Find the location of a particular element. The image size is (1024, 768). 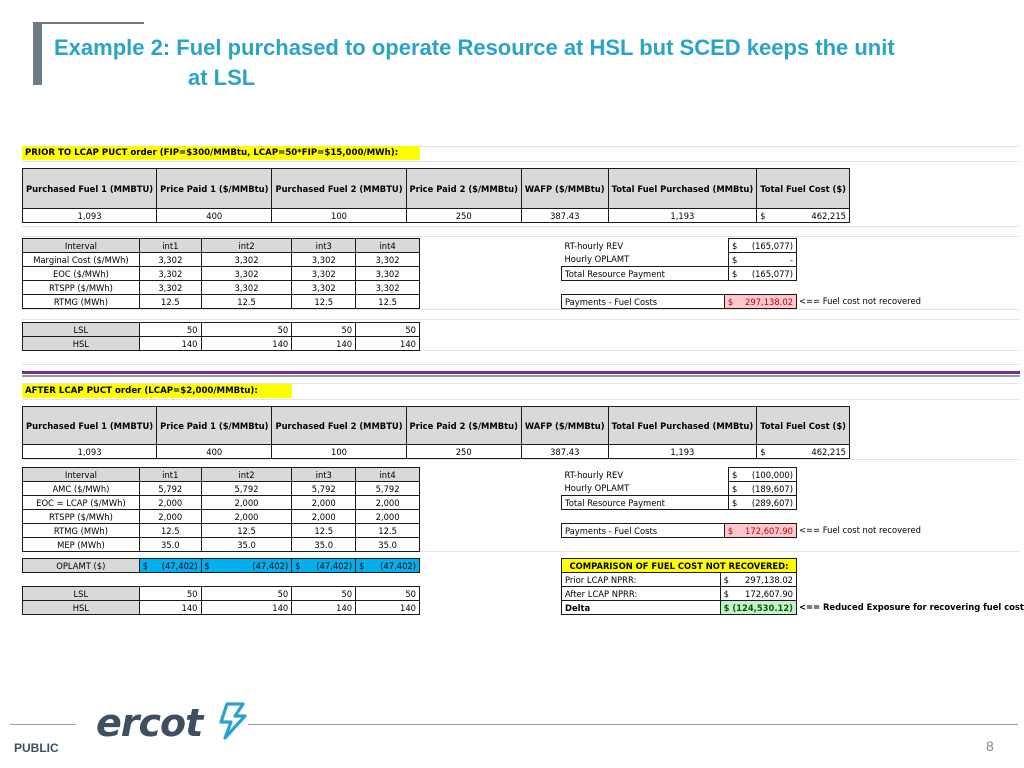

oplamt-int3: $ (47,402) is located at coordinates (324, 565).